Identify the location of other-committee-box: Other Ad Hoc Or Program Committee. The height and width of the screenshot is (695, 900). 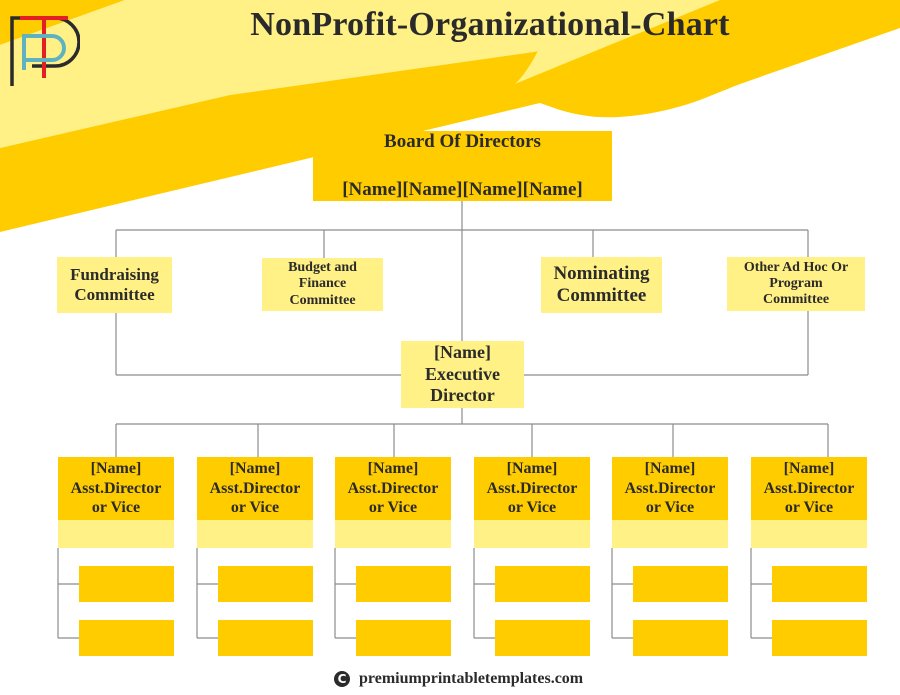
(796, 284).